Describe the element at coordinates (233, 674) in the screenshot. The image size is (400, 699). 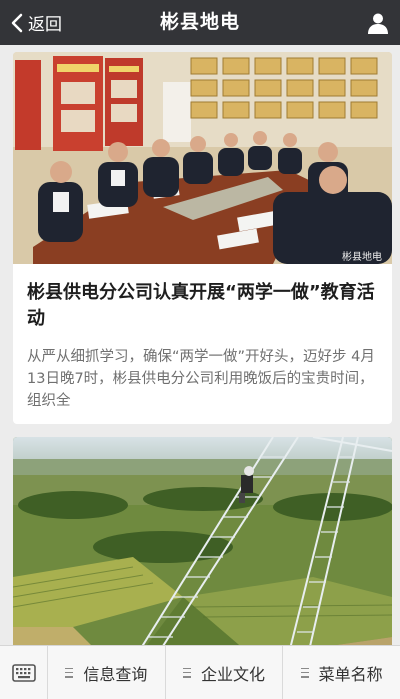
I see `menu-item-label: 企业文化` at that location.